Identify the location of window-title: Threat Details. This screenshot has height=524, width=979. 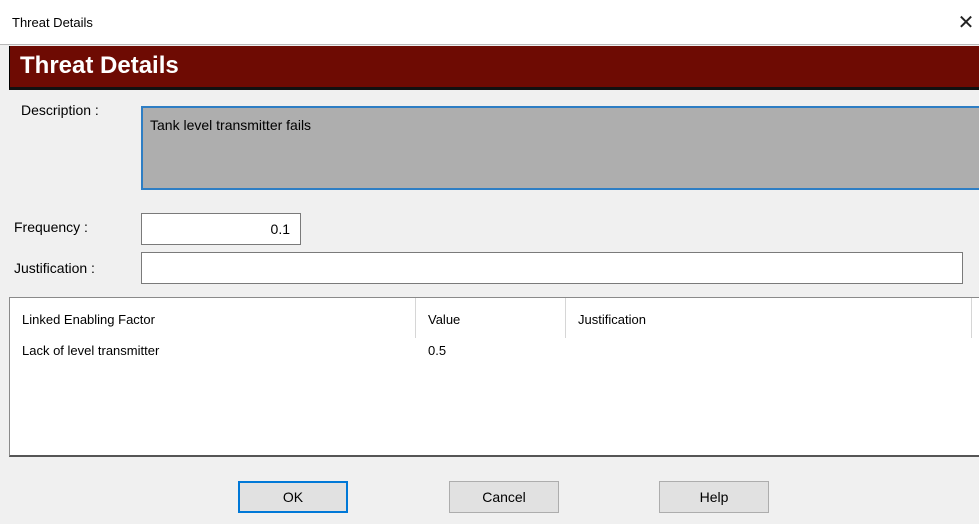
(52, 22).